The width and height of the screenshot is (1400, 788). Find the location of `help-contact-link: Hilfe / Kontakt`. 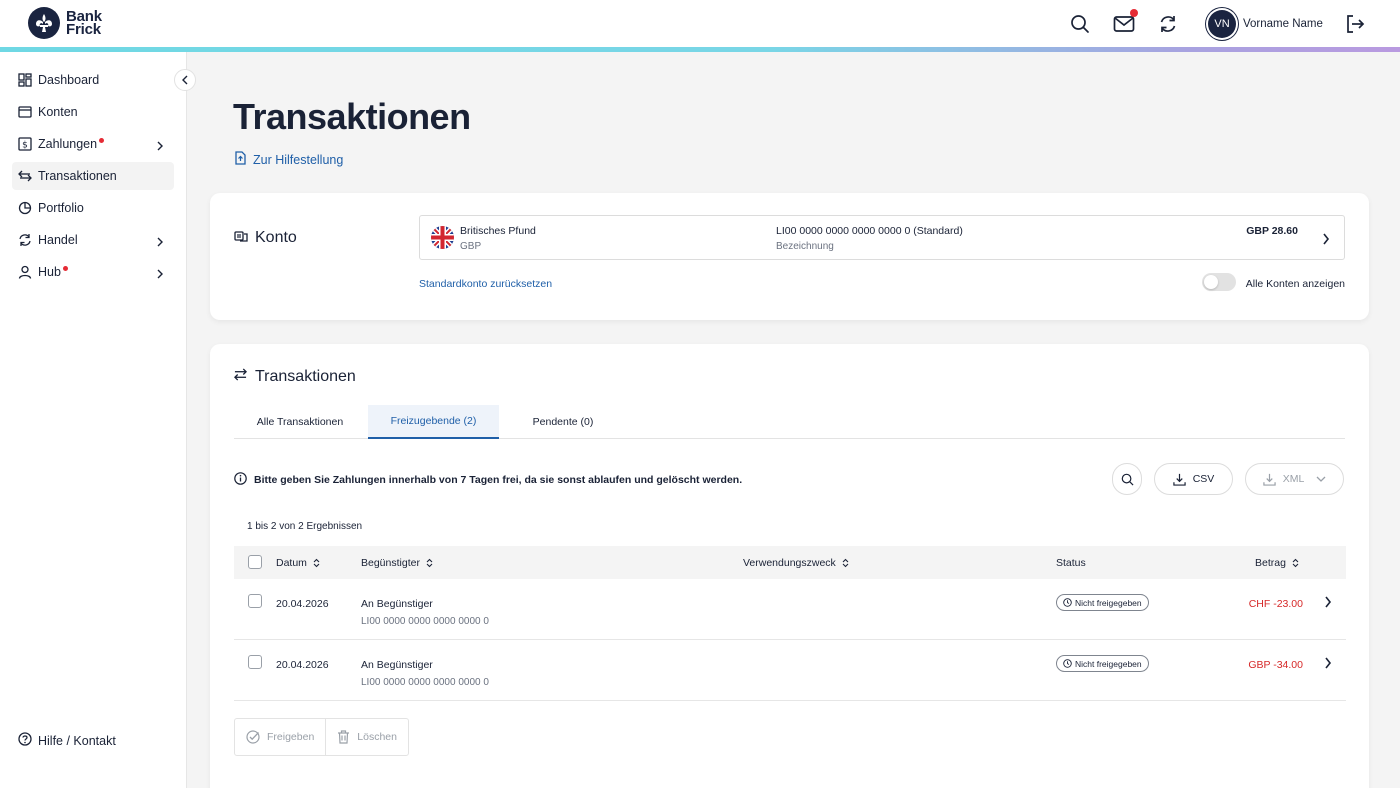

help-contact-link: Hilfe / Kontakt is located at coordinates (67, 740).